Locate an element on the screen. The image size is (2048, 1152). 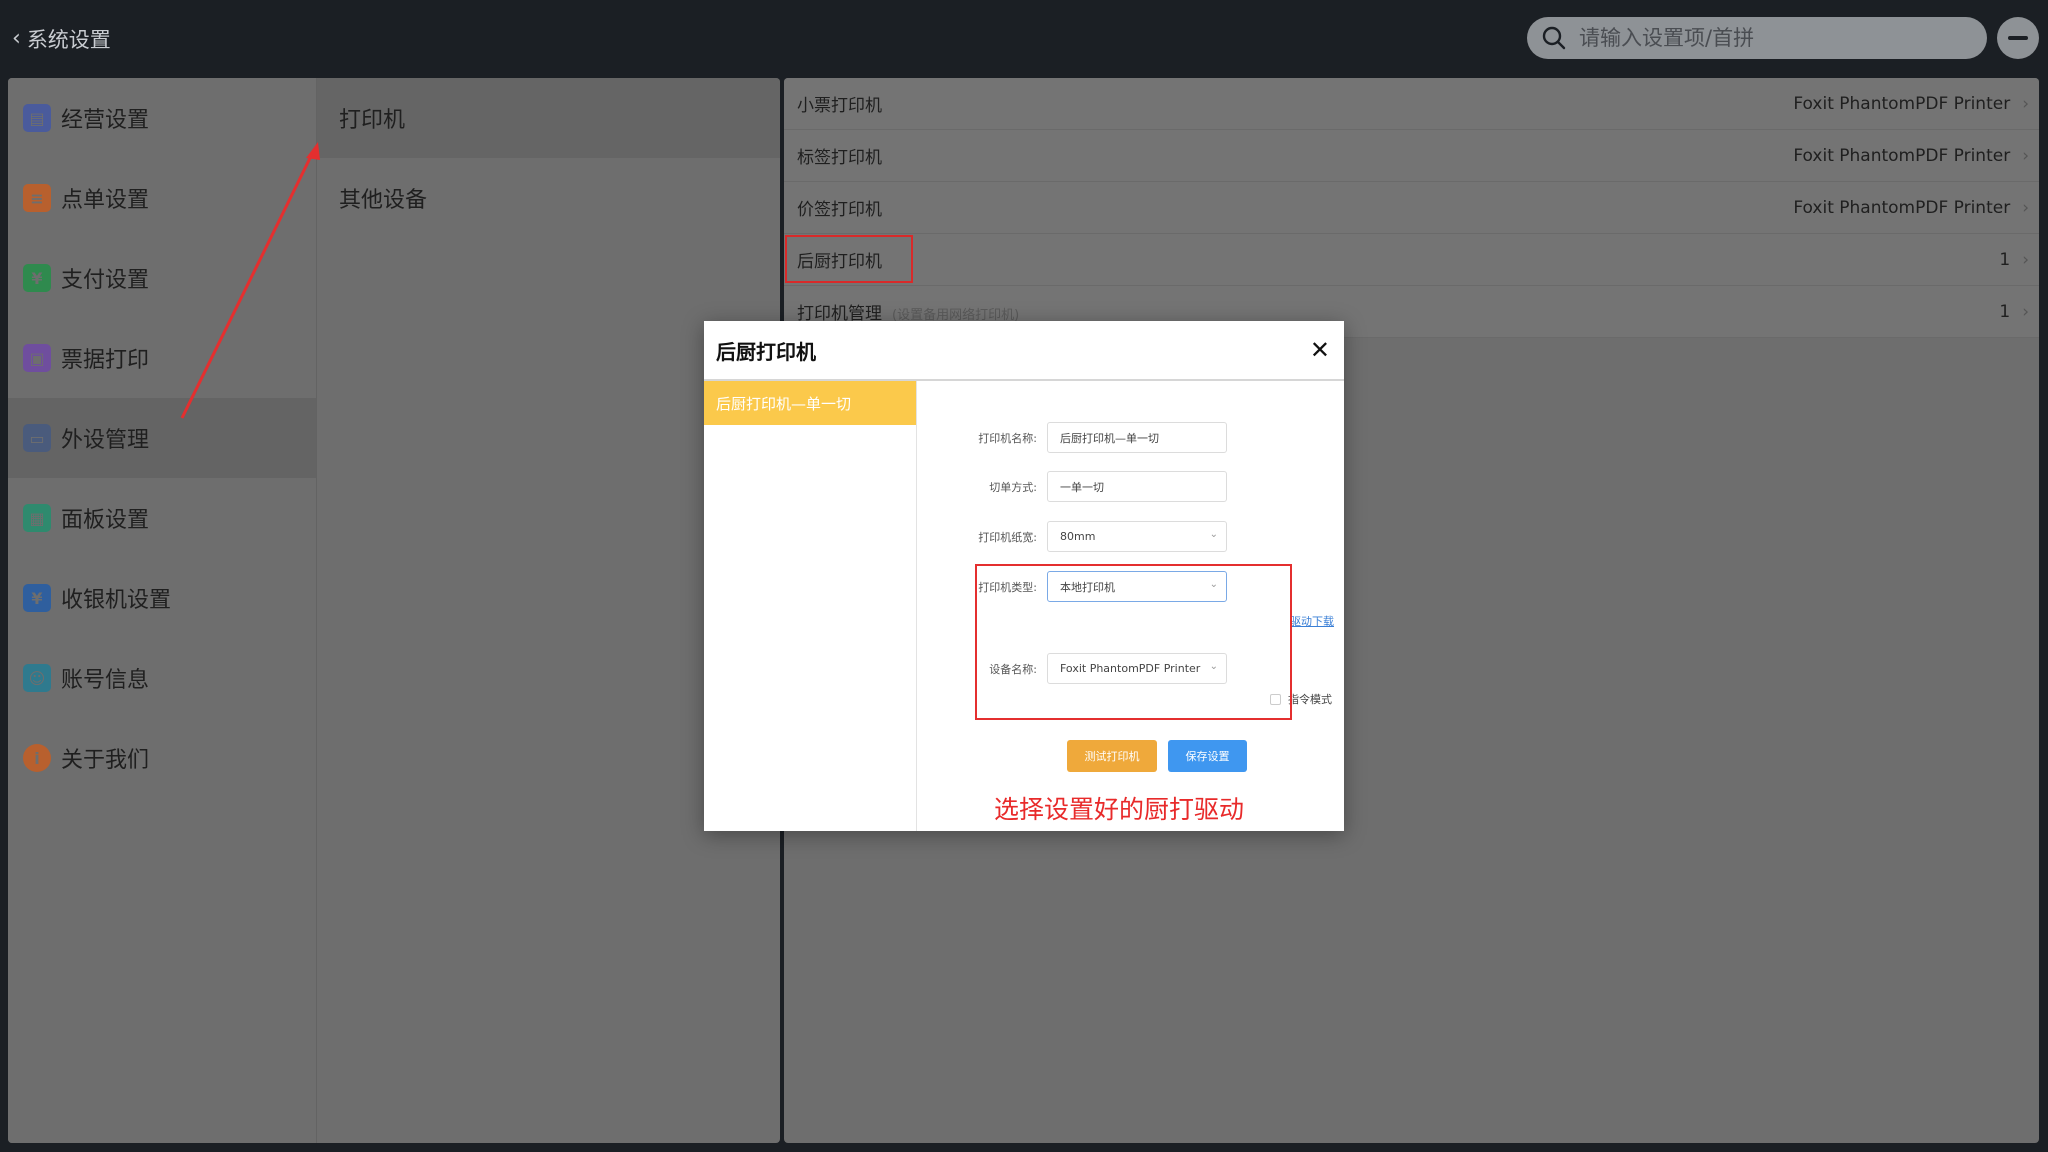
yuan-icon: ¥ is located at coordinates (37, 278).